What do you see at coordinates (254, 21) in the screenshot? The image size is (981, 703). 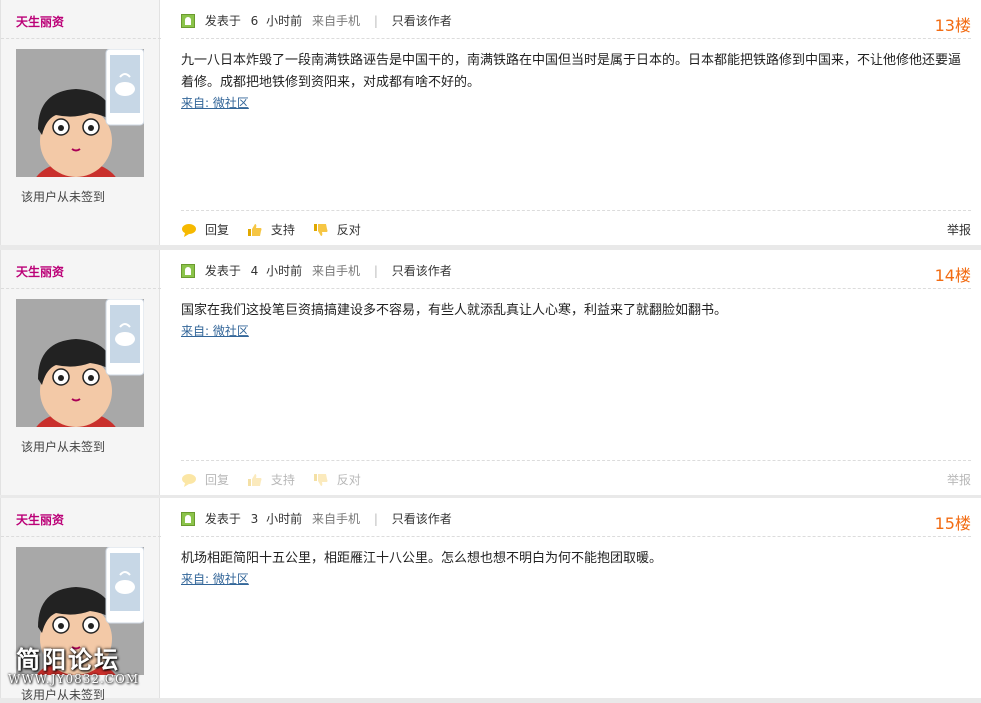 I see `hours-value: 6` at bounding box center [254, 21].